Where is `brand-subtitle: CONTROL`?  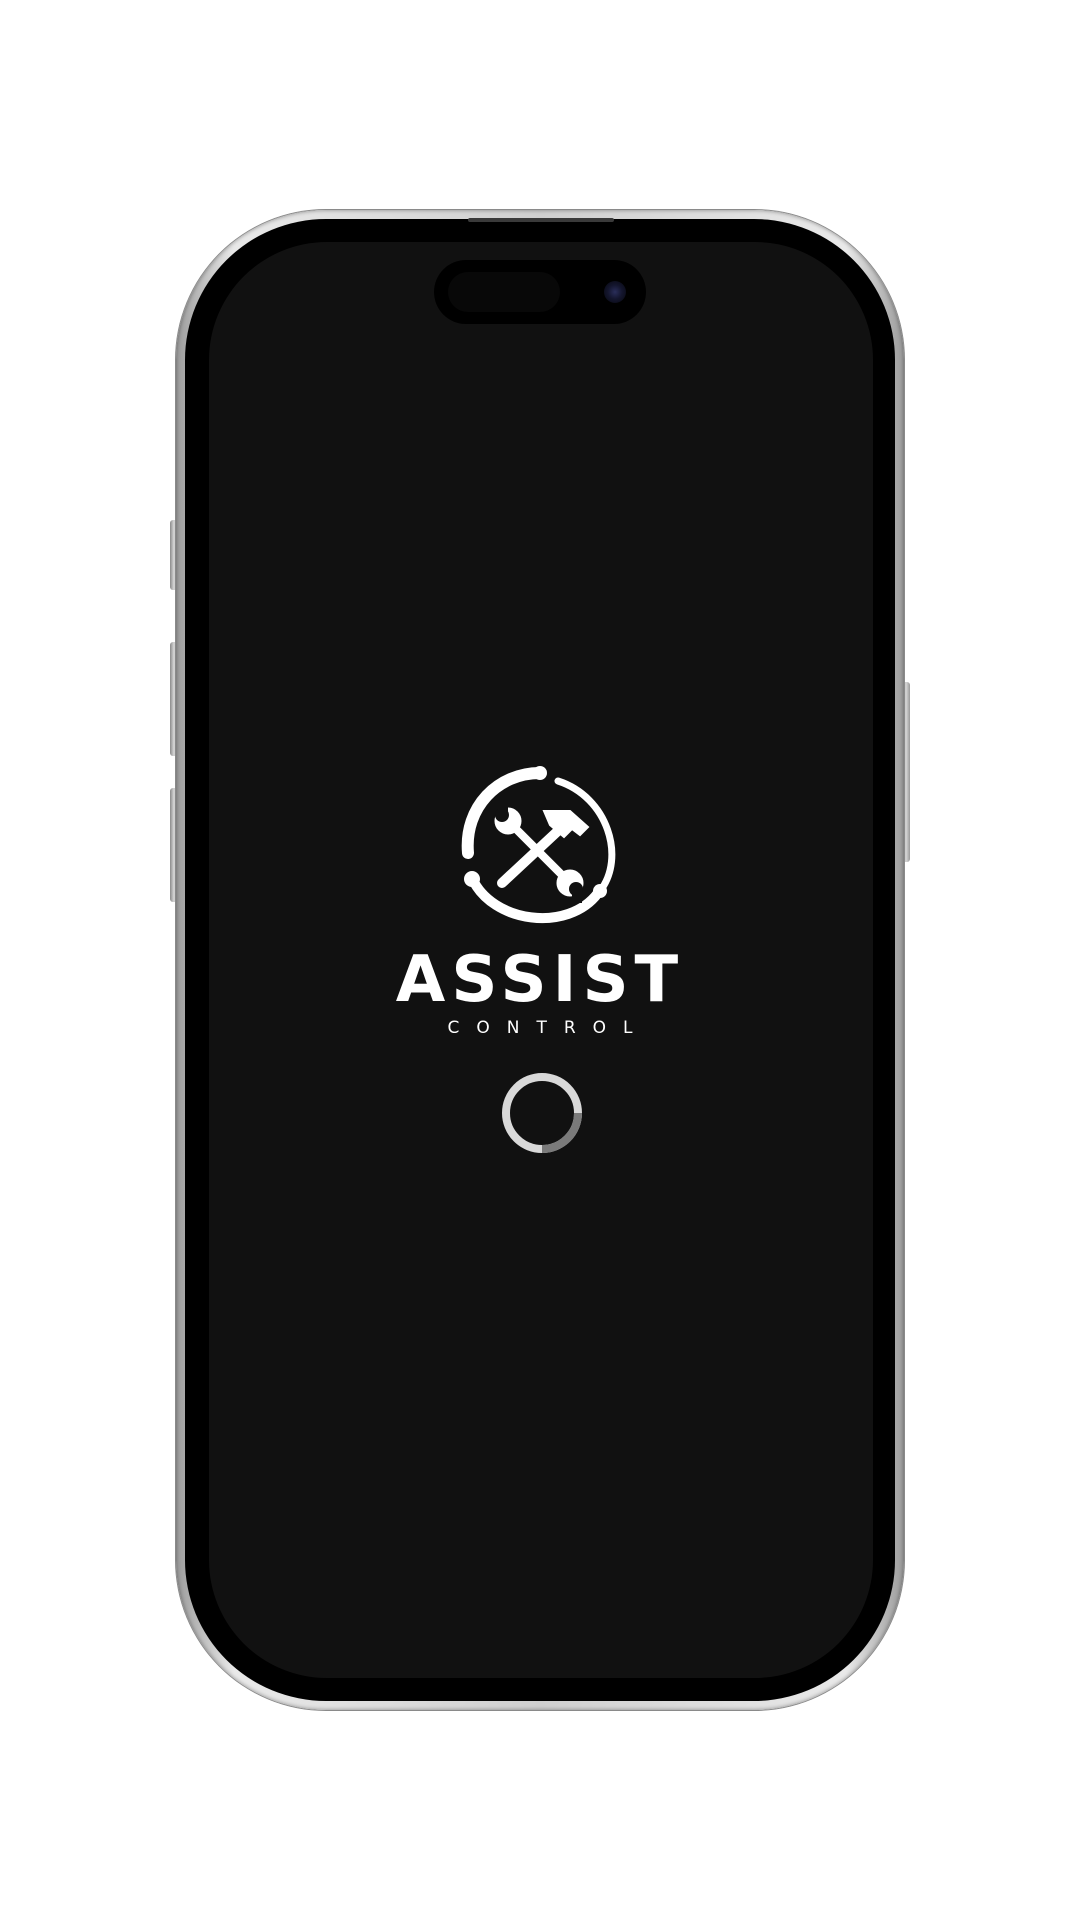
brand-subtitle: CONTROL is located at coordinates (548, 1028).